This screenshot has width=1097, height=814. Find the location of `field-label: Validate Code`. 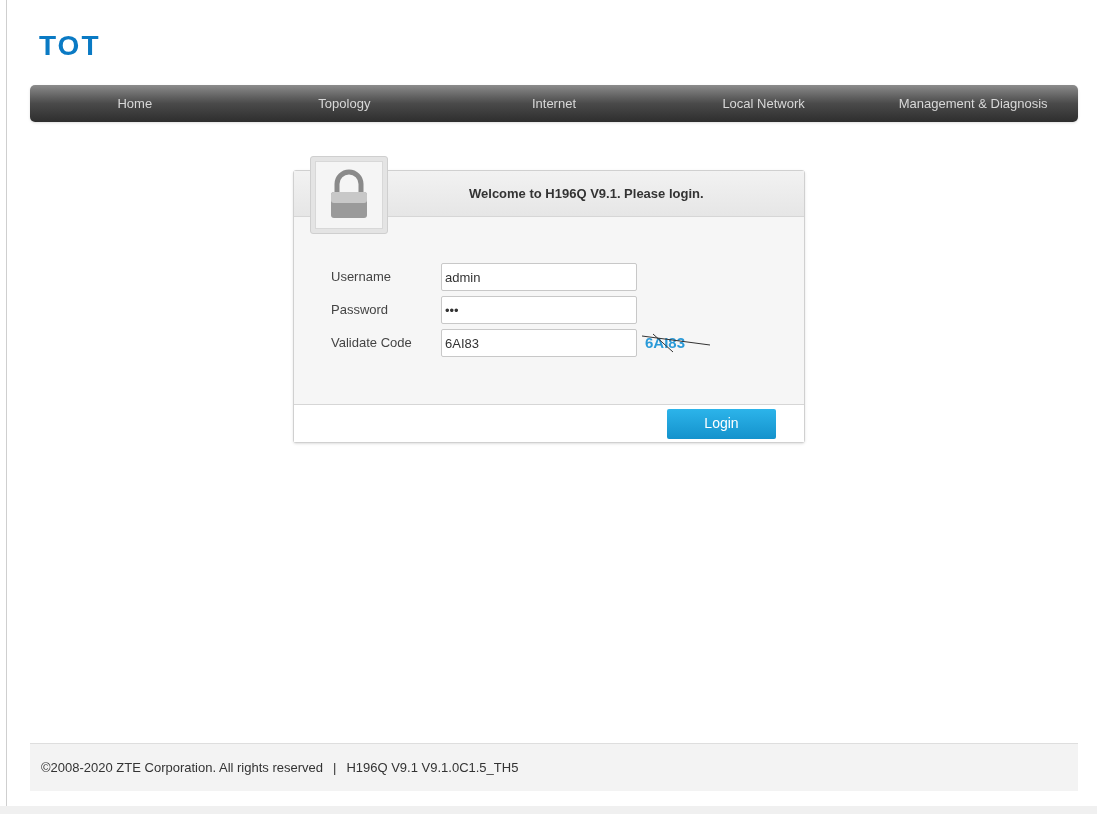

field-label: Validate Code is located at coordinates (372, 343).